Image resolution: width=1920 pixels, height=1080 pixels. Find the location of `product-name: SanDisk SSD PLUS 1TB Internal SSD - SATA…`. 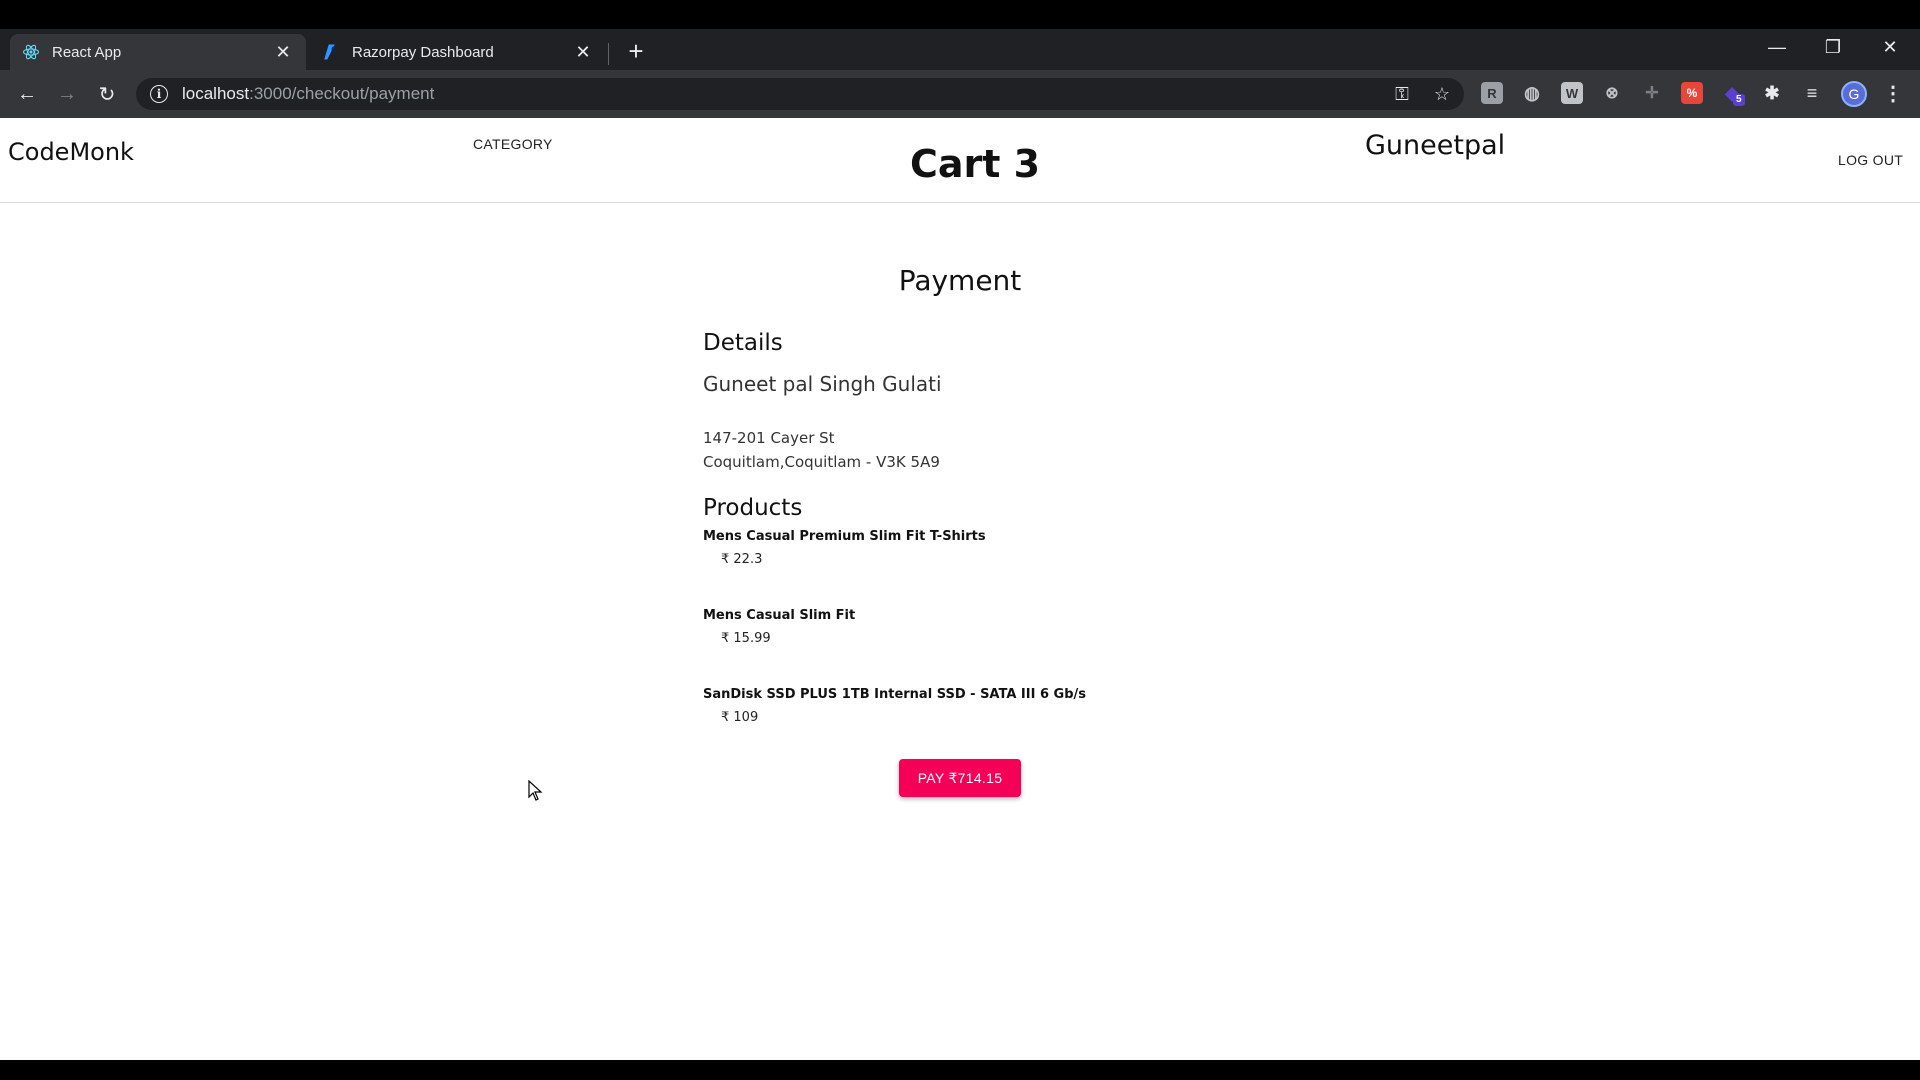

product-name: SanDisk SSD PLUS 1TB Internal SSD - SATA… is located at coordinates (894, 694).